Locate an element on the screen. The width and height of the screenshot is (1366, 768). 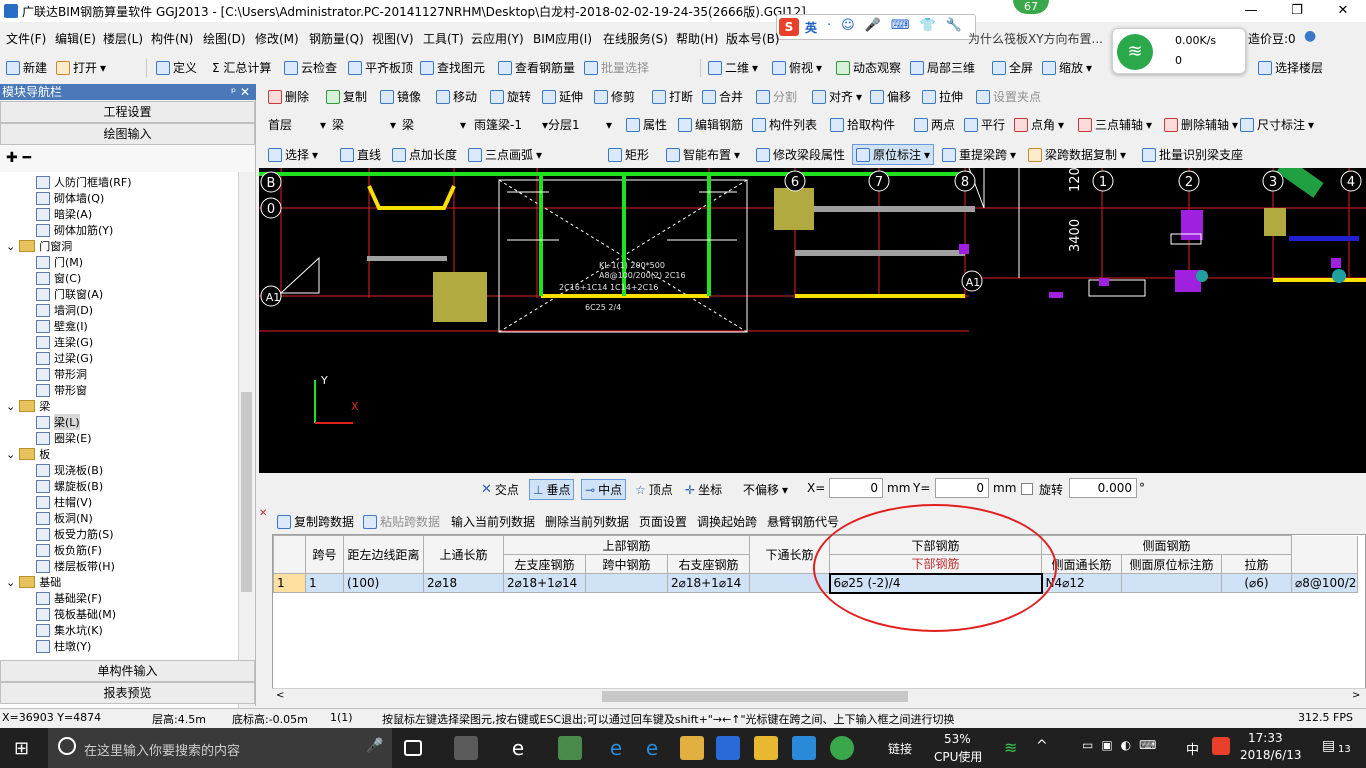
delete-axis-button: 删除辅轴 ▾ is located at coordinates (1201, 124).